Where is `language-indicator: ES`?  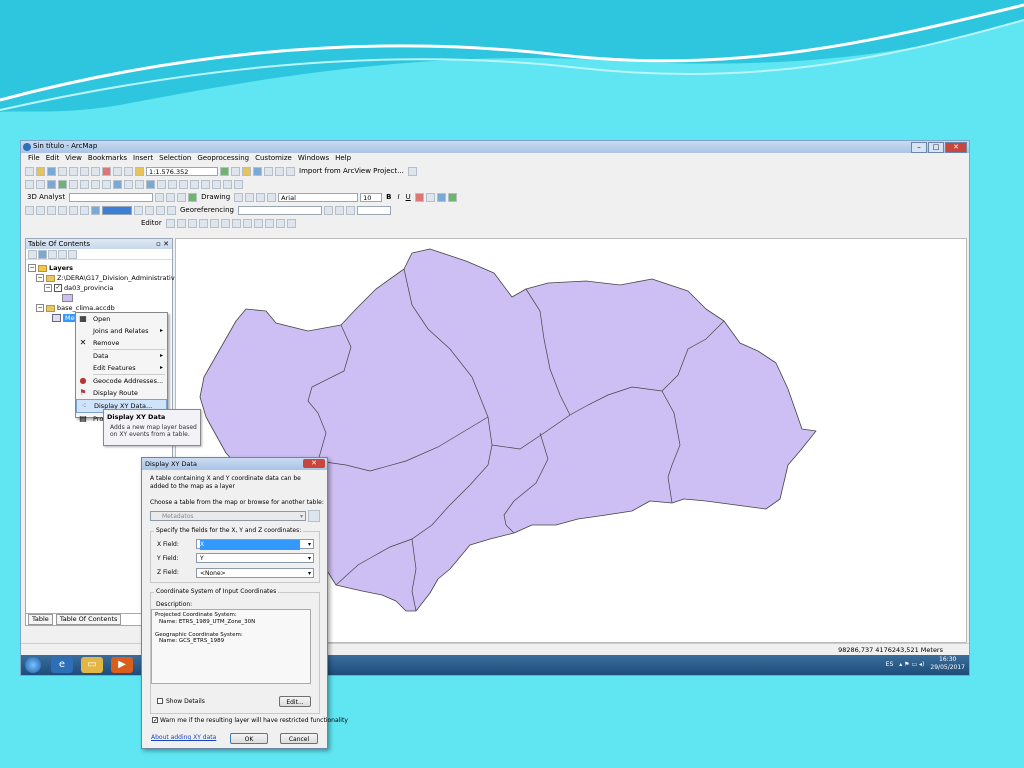
language-indicator: ES is located at coordinates (890, 664).